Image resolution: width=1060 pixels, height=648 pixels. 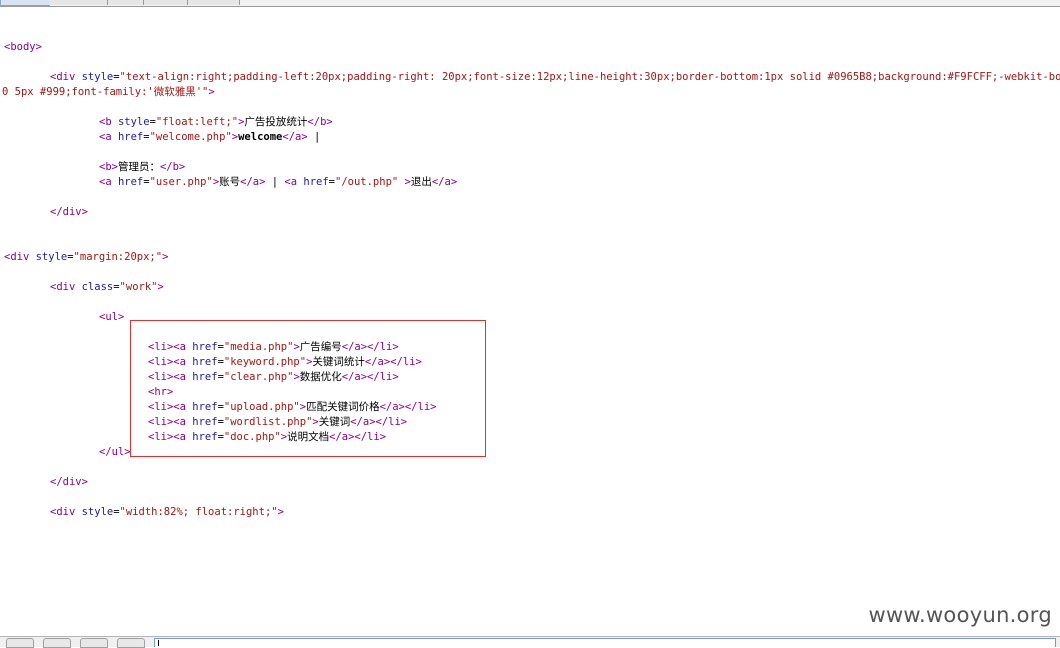 What do you see at coordinates (198, 512) in the screenshot?
I see `attr-value-token: "width:82%; float:right;"` at bounding box center [198, 512].